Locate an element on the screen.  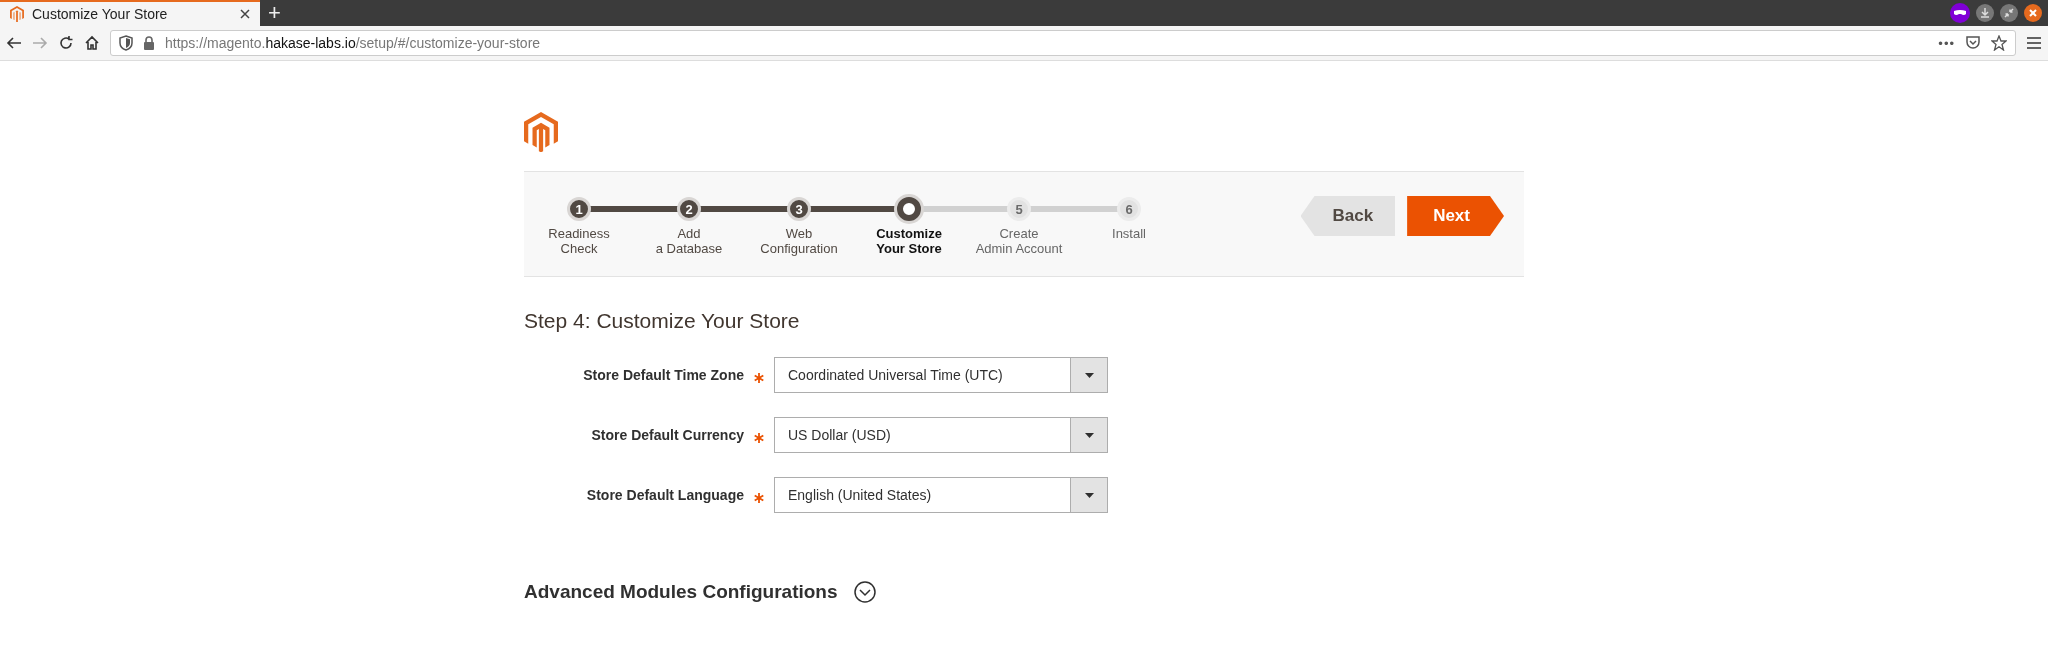
field-label: Store Default Currency is located at coordinates (667, 435).